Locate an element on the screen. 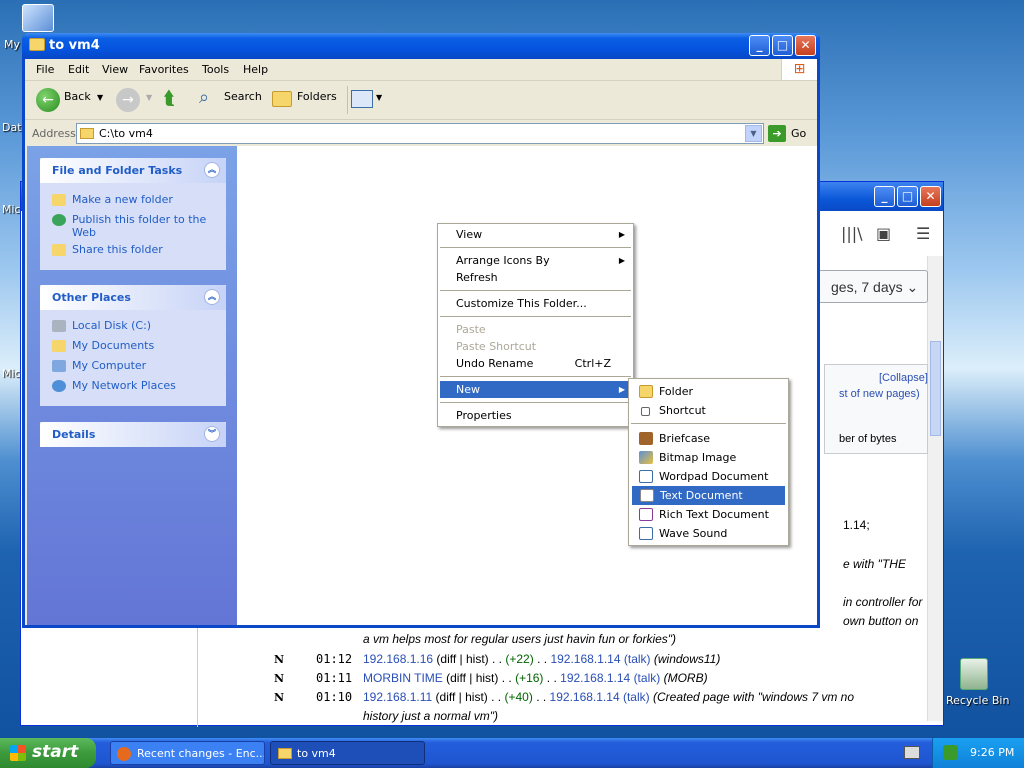 The height and width of the screenshot is (768, 1024). submenu-item-bitmap: Bitmap Image is located at coordinates (707, 457).